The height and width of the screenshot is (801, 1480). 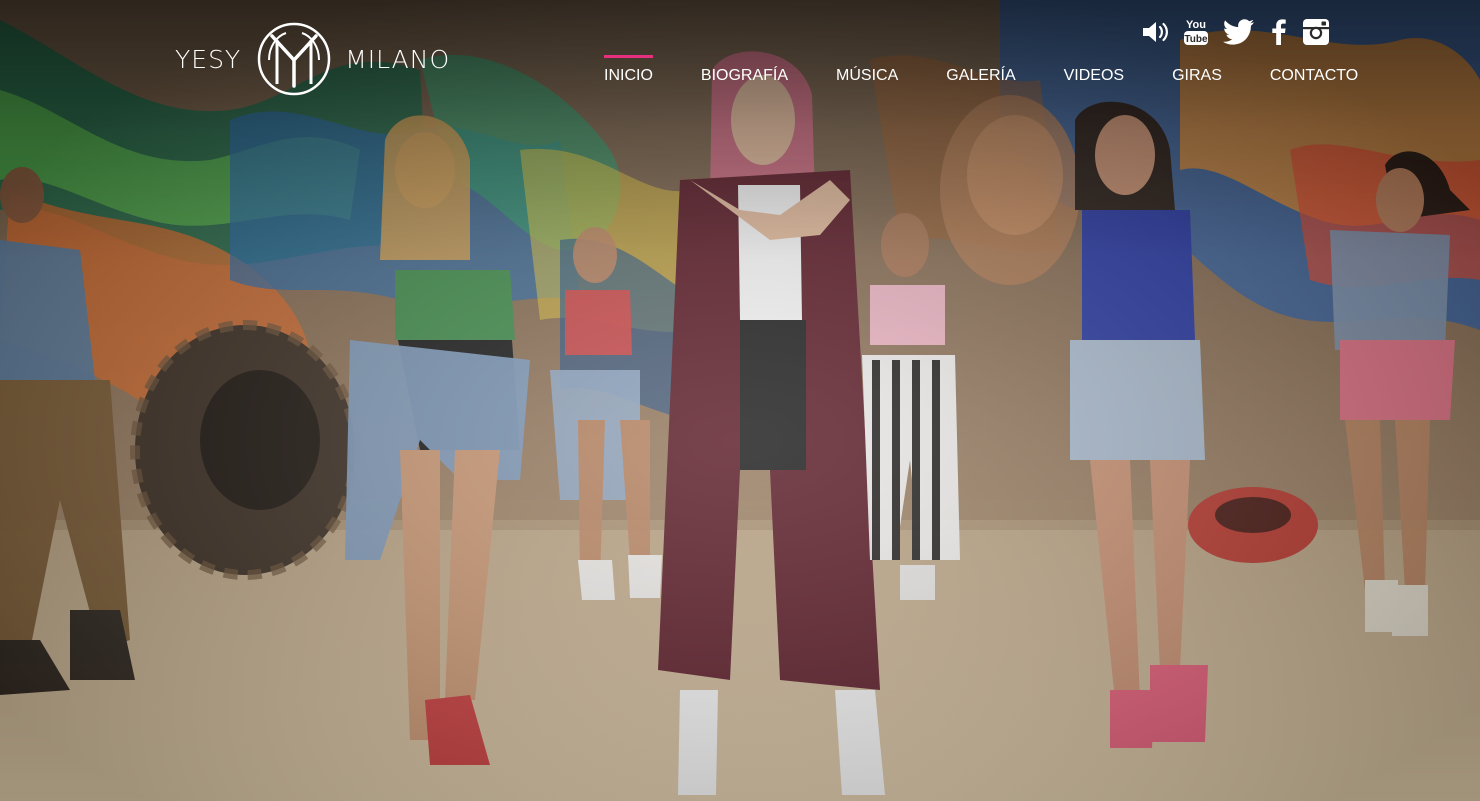 I want to click on speaker-icon, so click(x=1156, y=32).